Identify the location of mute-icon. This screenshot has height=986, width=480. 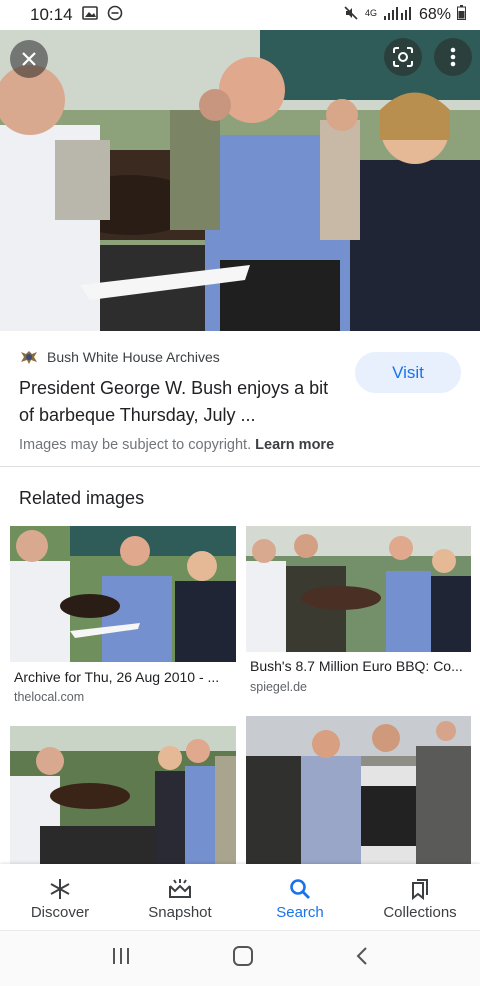
(351, 15).